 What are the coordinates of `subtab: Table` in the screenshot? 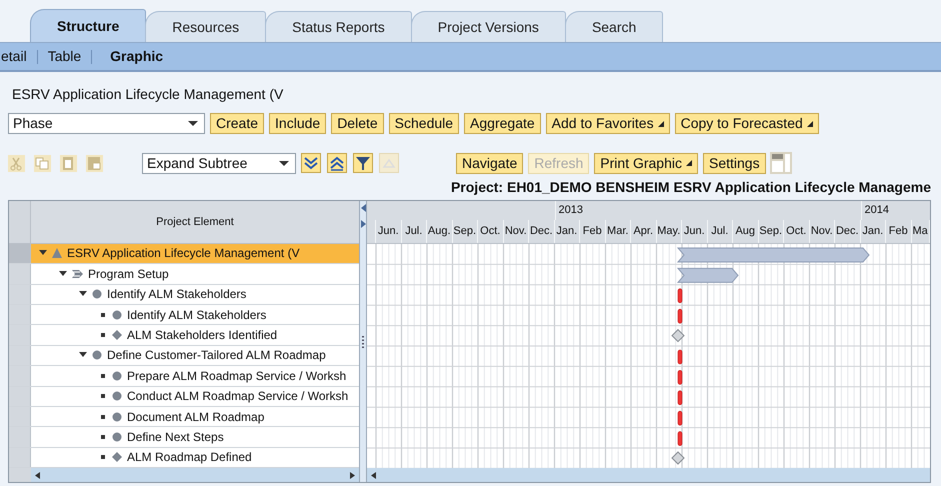 It's located at (65, 56).